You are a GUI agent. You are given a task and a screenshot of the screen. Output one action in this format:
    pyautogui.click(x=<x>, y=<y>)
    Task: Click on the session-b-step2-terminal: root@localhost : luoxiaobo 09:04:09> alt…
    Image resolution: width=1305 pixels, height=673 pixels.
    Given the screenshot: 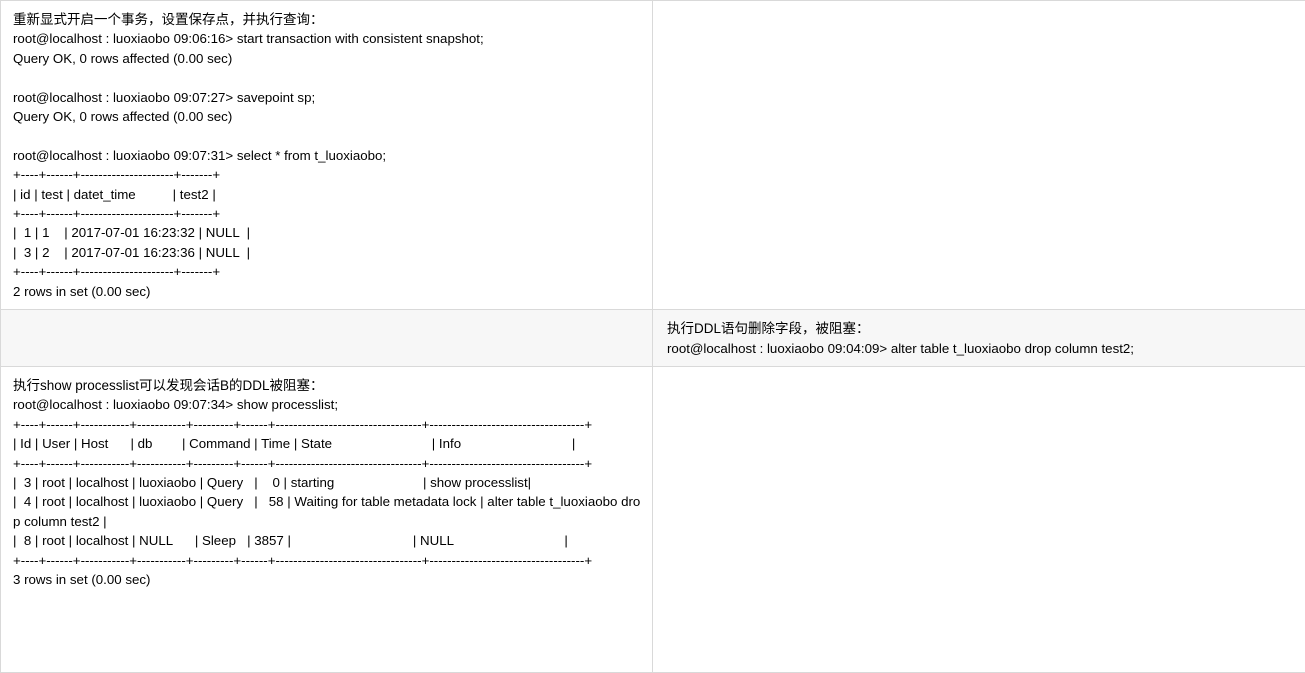 What is the action you would take?
    pyautogui.click(x=981, y=348)
    